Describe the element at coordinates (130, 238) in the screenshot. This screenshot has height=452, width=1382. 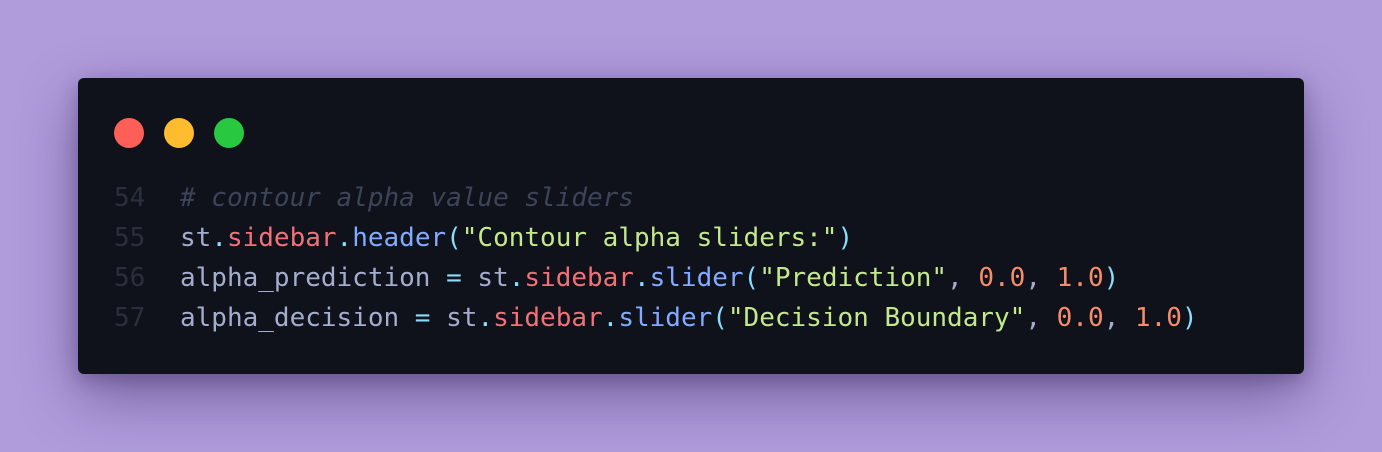
I see `line-number: 55` at that location.